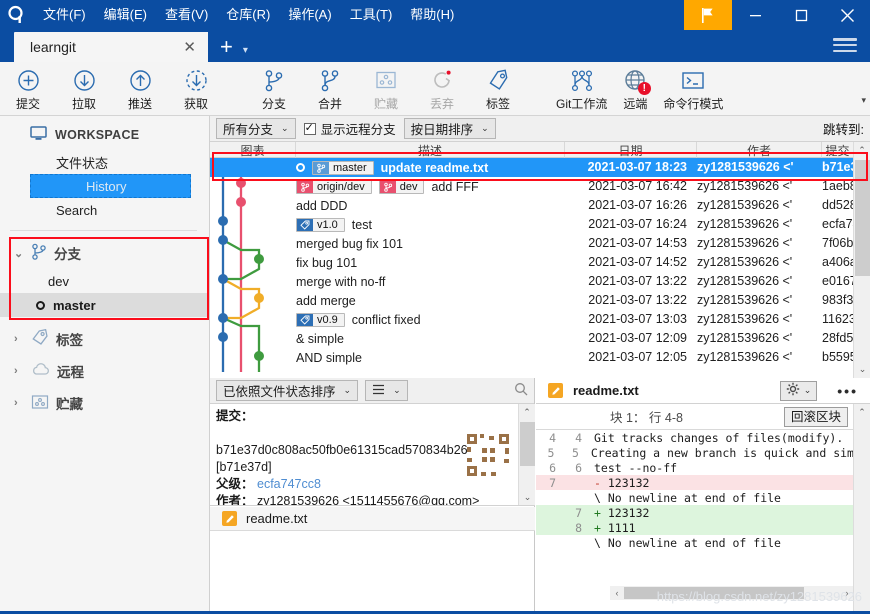 Image resolution: width=870 pixels, height=614 pixels. Describe the element at coordinates (274, 88) in the screenshot. I see `toolbar-branch-button: 分支` at that location.